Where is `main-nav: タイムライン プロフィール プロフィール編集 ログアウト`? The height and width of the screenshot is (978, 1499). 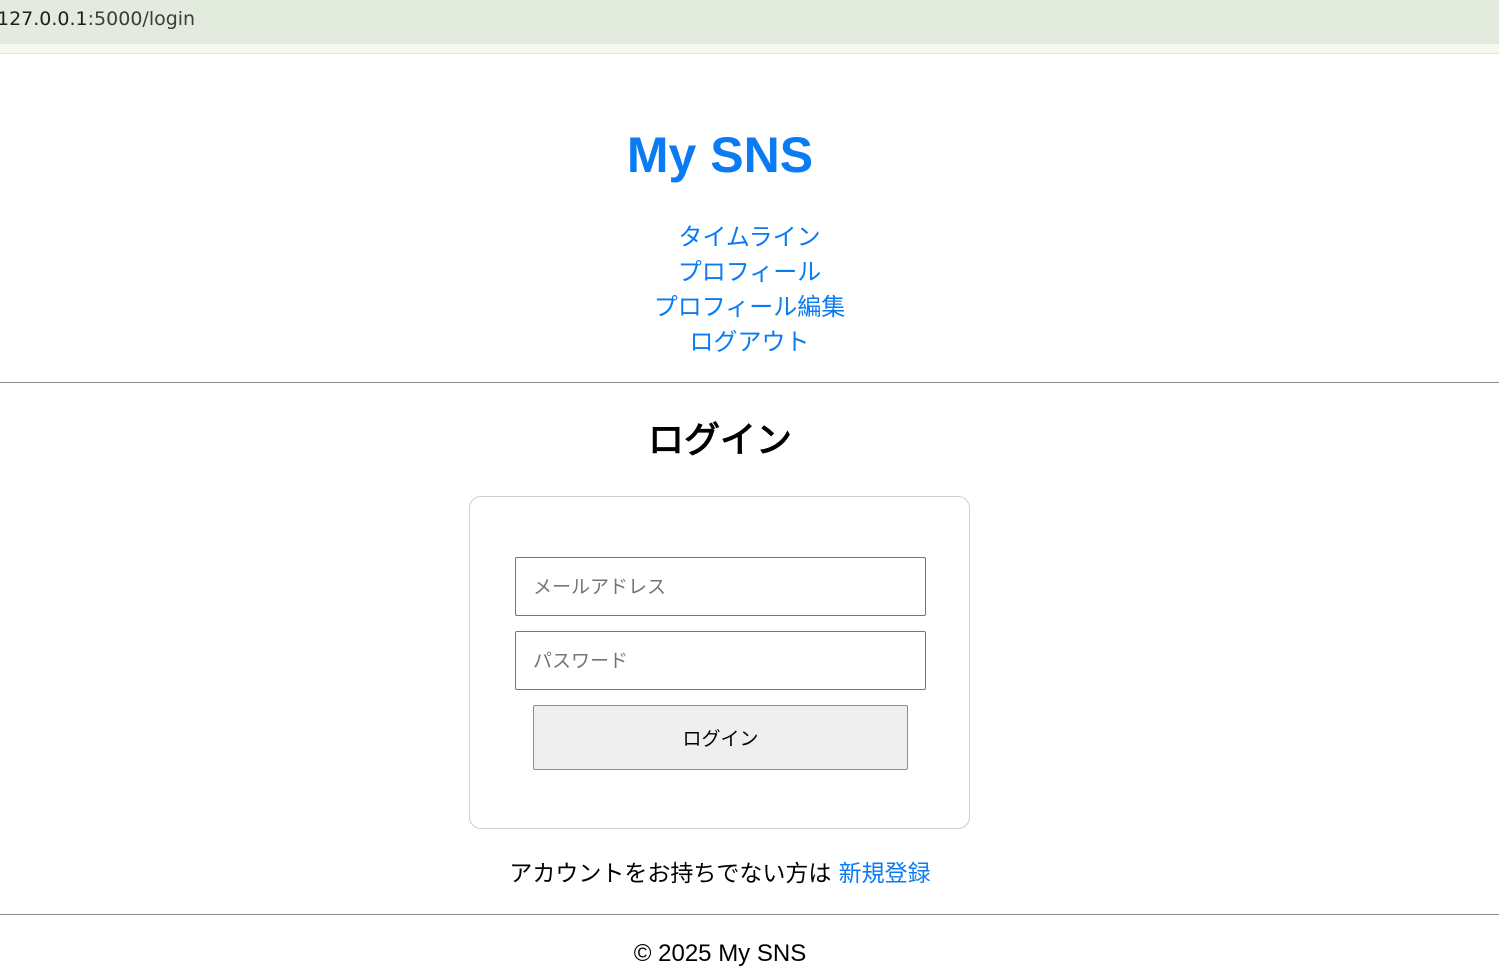
main-nav: タイムライン プロフィール プロフィール編集 ログアウト is located at coordinates (749, 290).